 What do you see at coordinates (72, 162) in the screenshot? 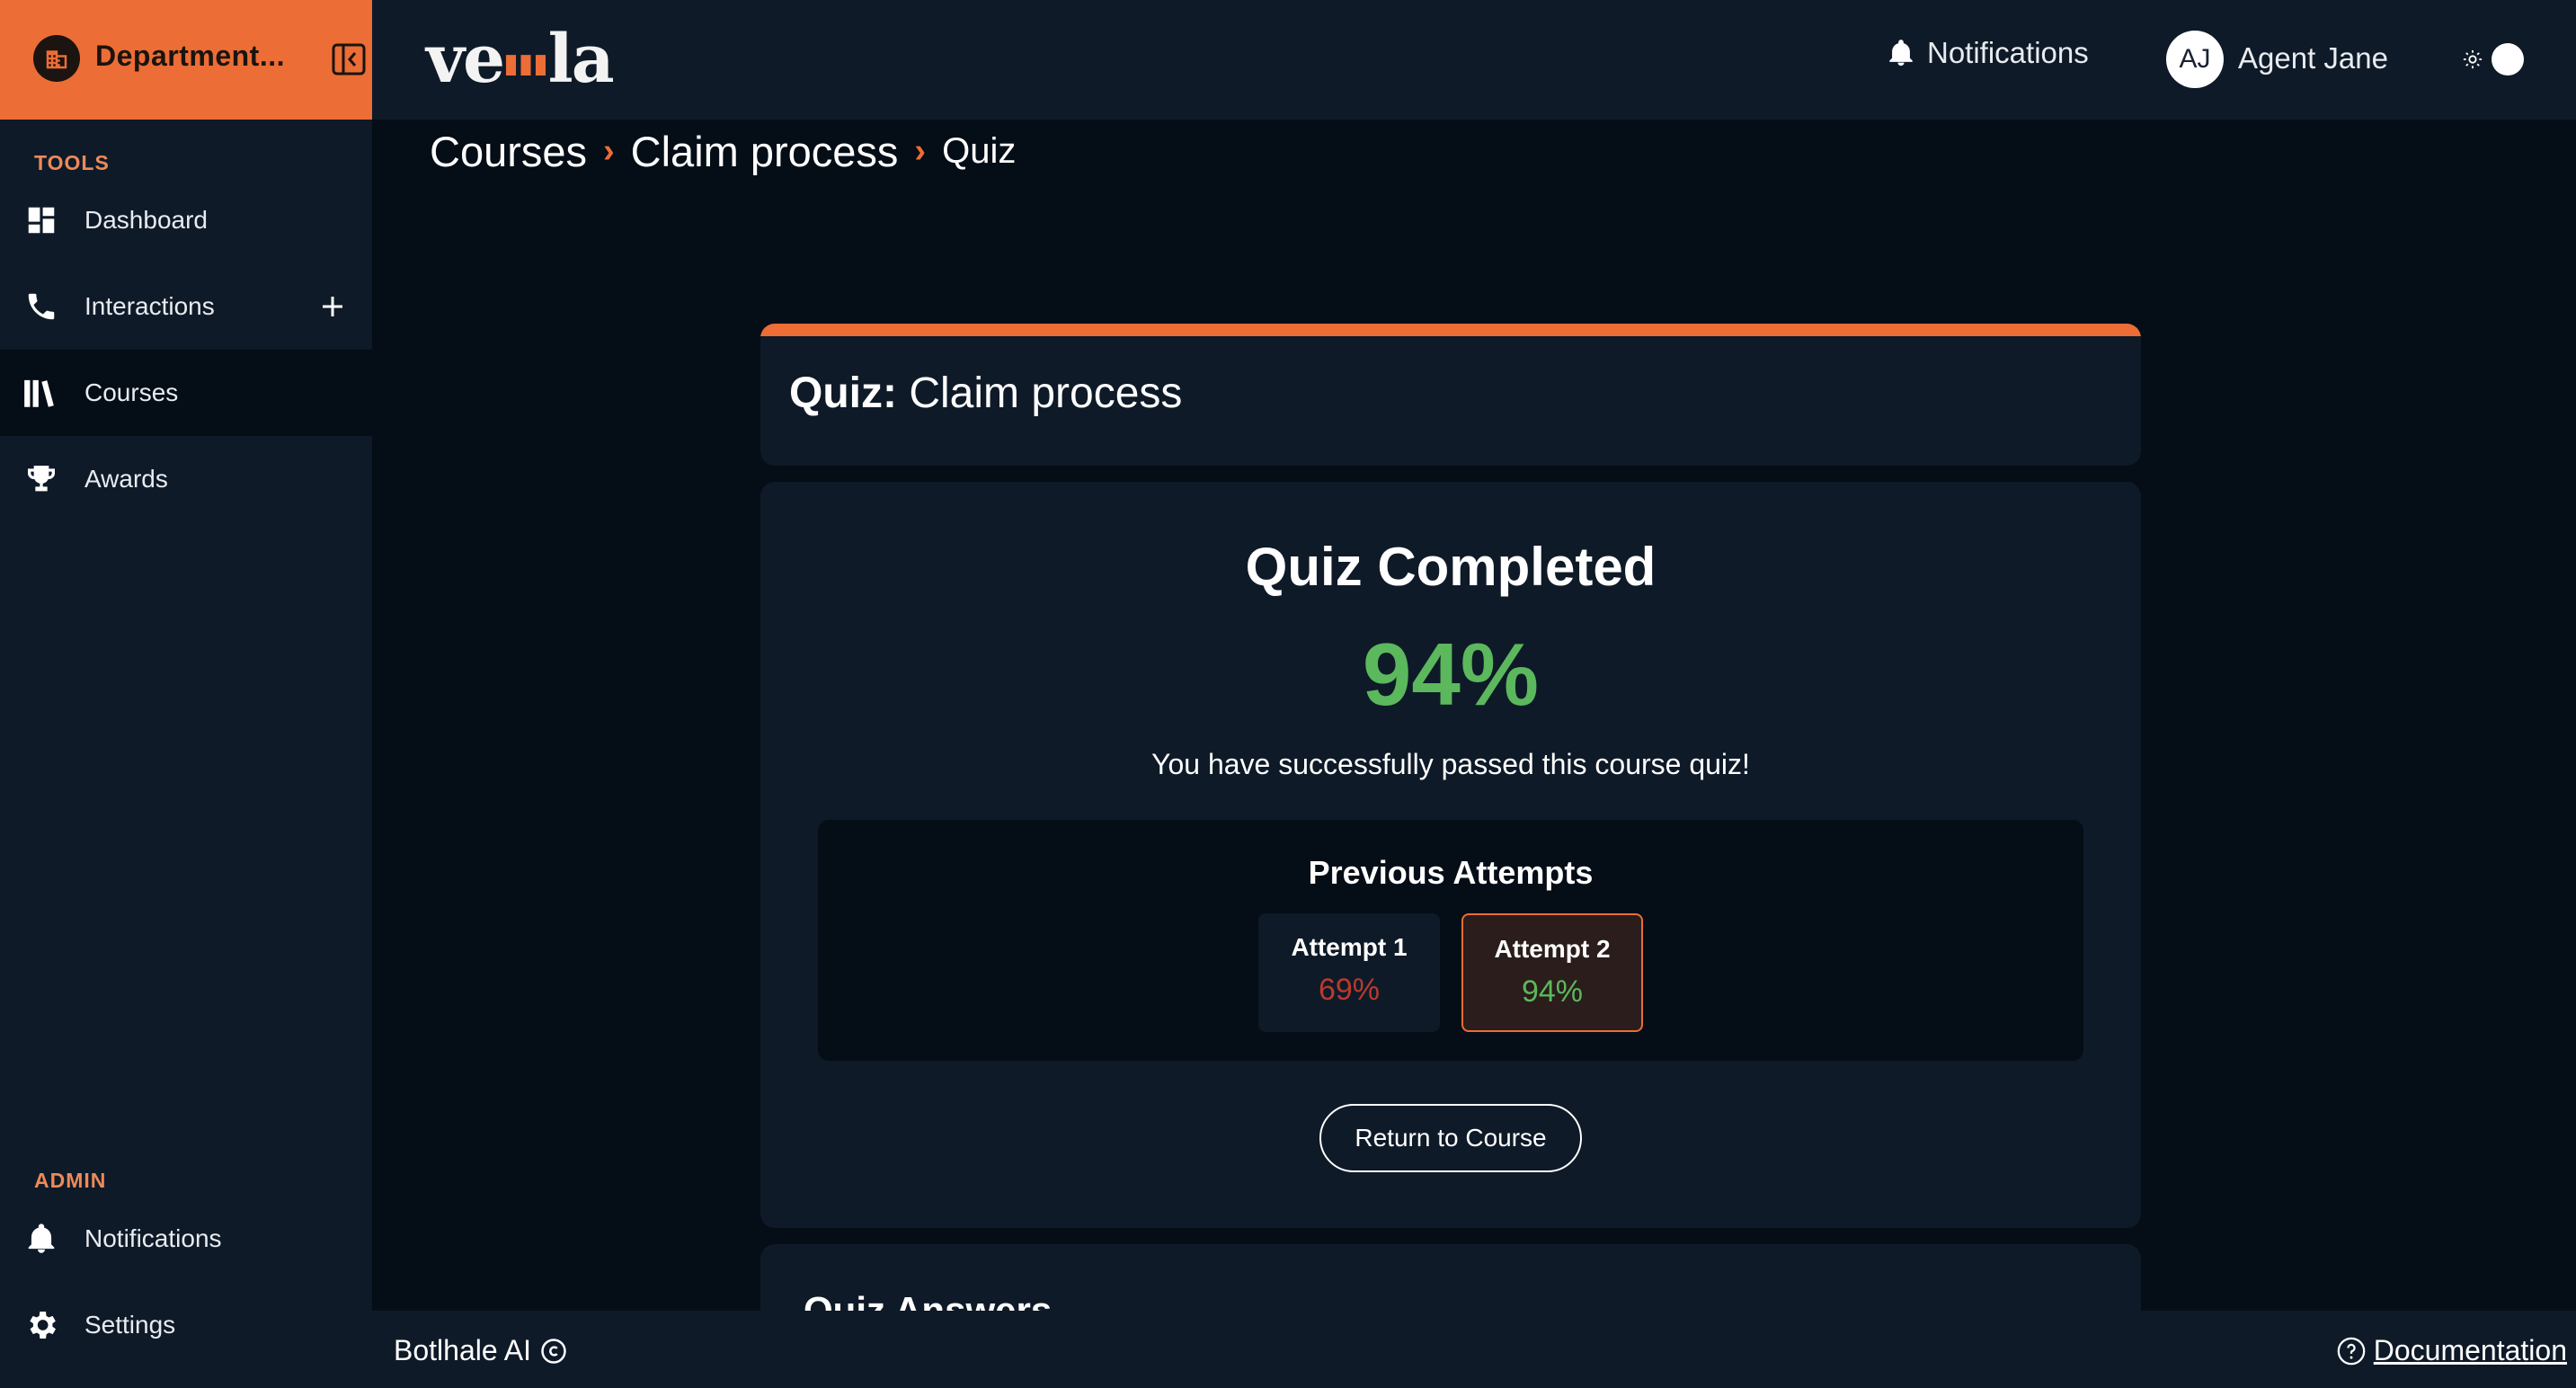
I see `tools-section-label: TOOLS` at bounding box center [72, 162].